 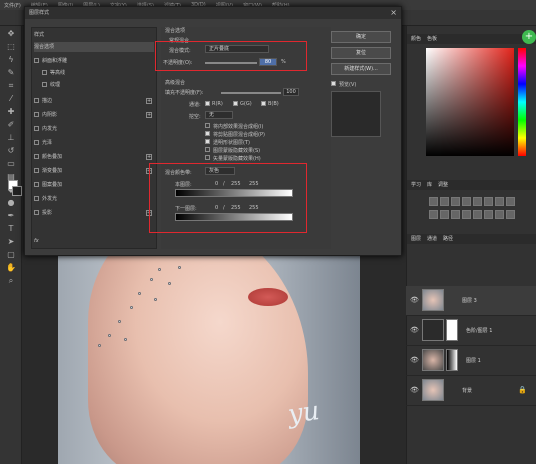 I want to click on pen-tool-icon: ✒, so click(x=11, y=216).